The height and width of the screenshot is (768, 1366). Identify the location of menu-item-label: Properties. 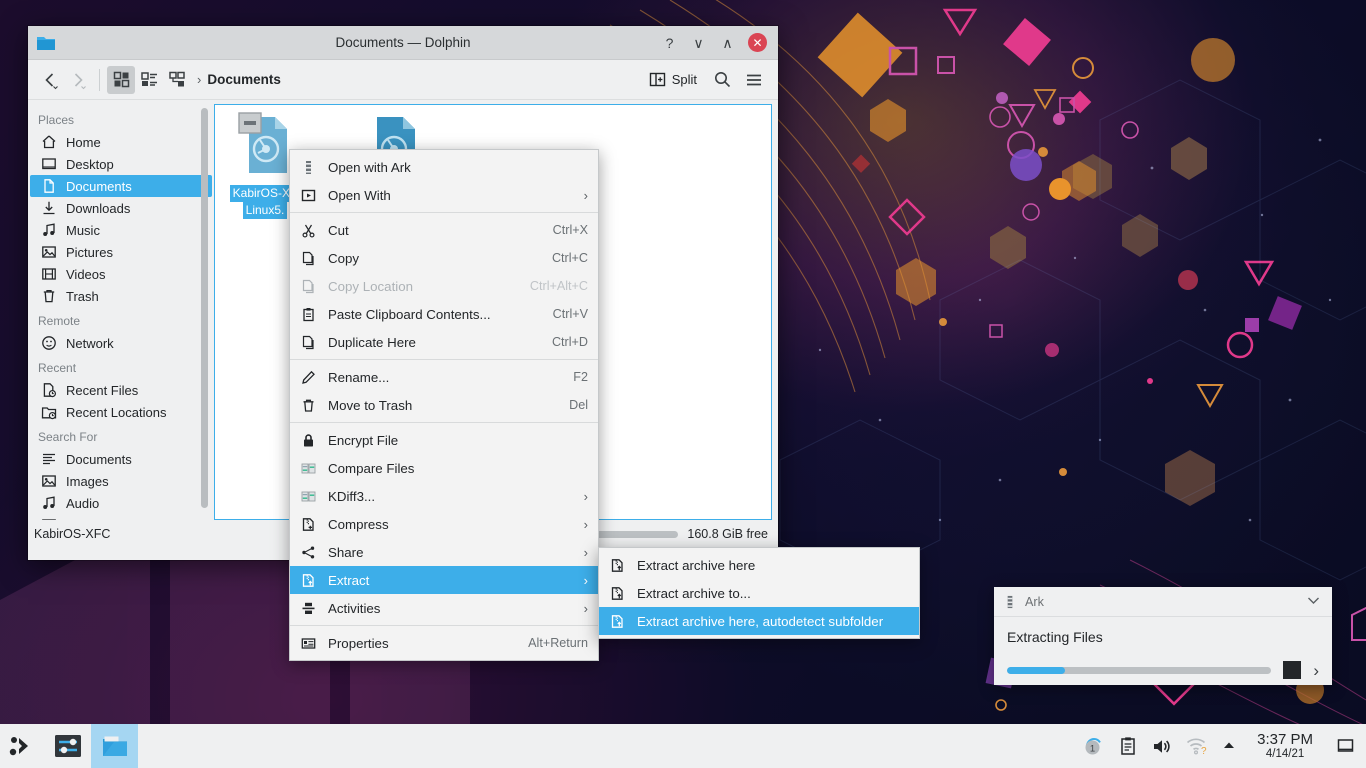
(358, 643).